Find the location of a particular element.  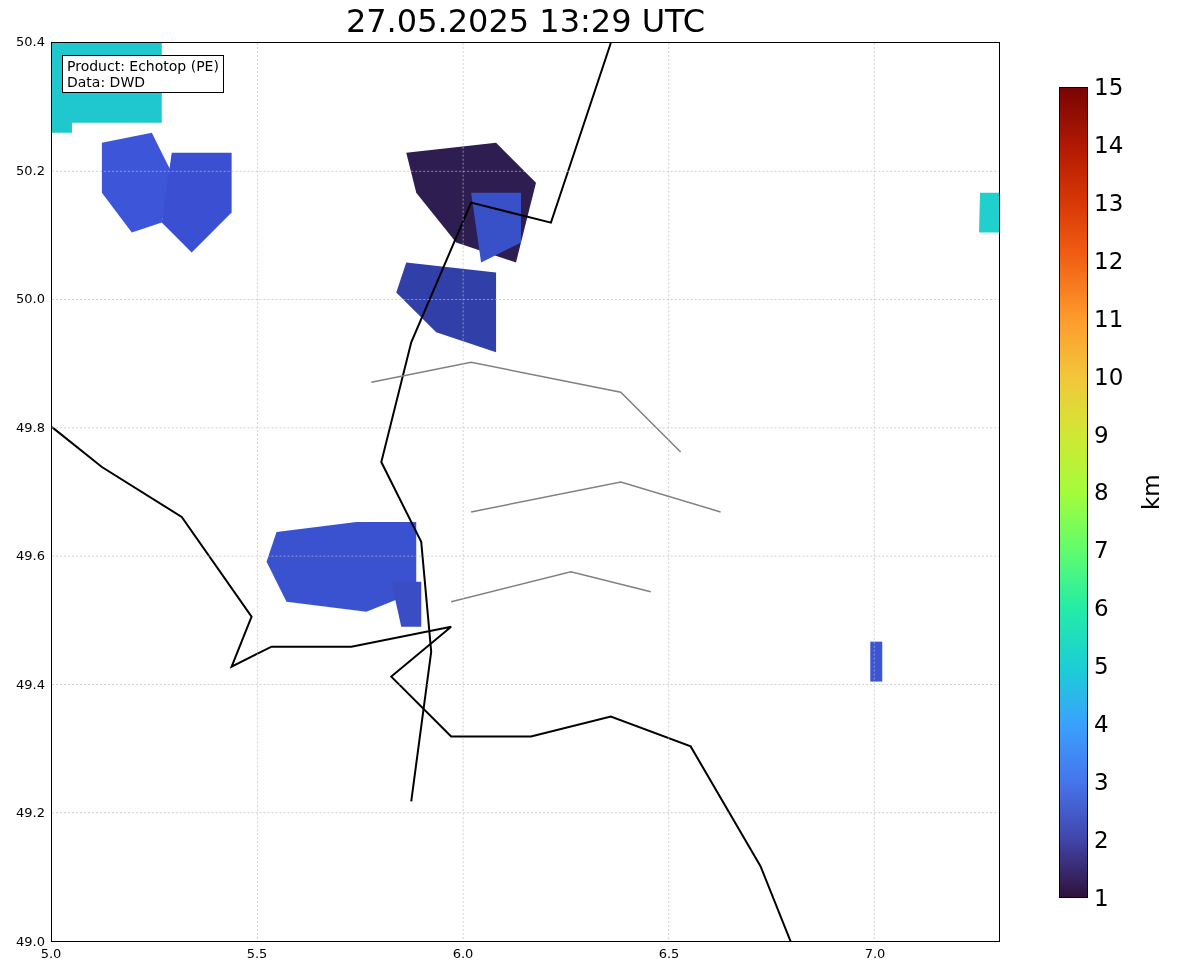

colorbar-label: km is located at coordinates (1150, 492).